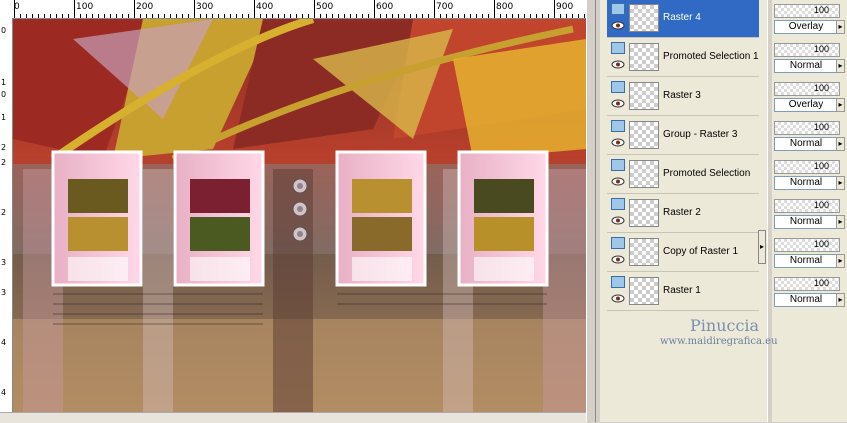 This screenshot has width=847, height=423. What do you see at coordinates (4, 392) in the screenshot?
I see `ruler-label: 4` at bounding box center [4, 392].